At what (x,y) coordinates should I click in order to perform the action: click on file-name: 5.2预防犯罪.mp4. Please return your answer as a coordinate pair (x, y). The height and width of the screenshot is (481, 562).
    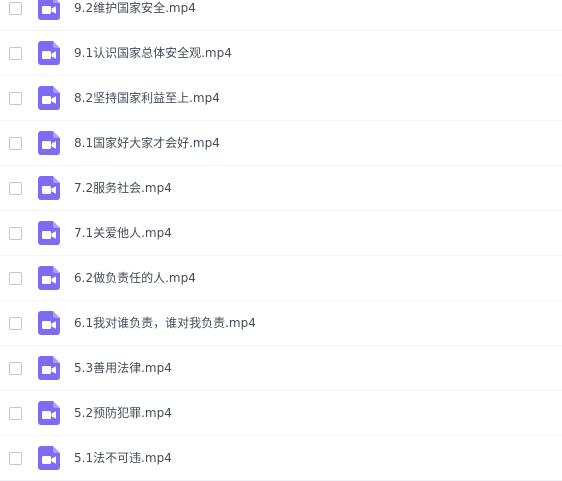
    Looking at the image, I should click on (123, 413).